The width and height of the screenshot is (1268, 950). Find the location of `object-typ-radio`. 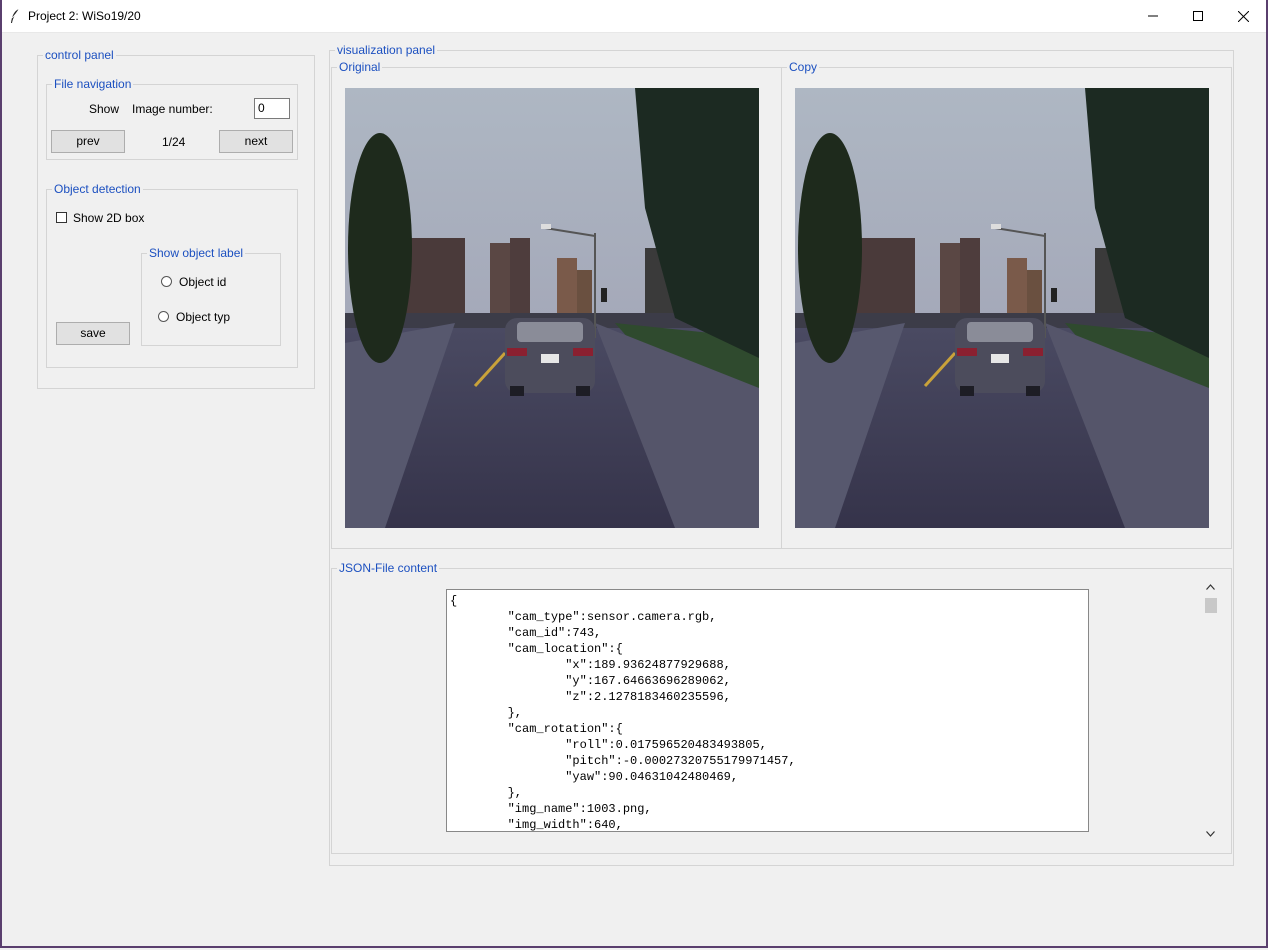

object-typ-radio is located at coordinates (163, 316).